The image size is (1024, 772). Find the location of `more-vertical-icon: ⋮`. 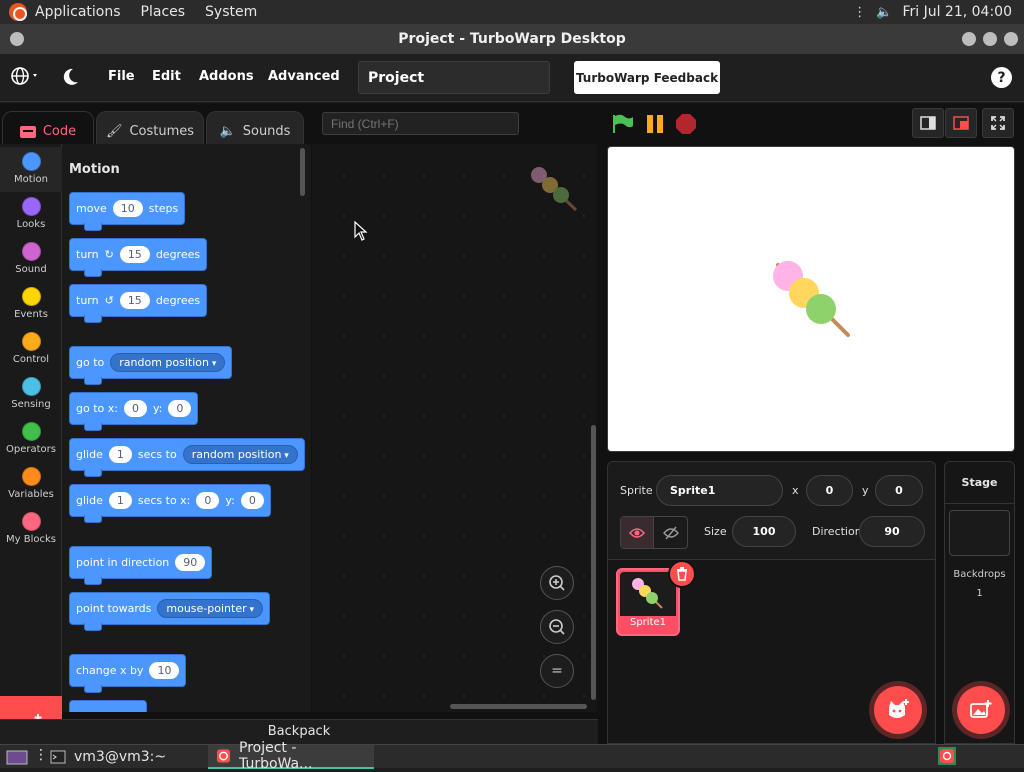

more-vertical-icon: ⋮ is located at coordinates (859, 12).